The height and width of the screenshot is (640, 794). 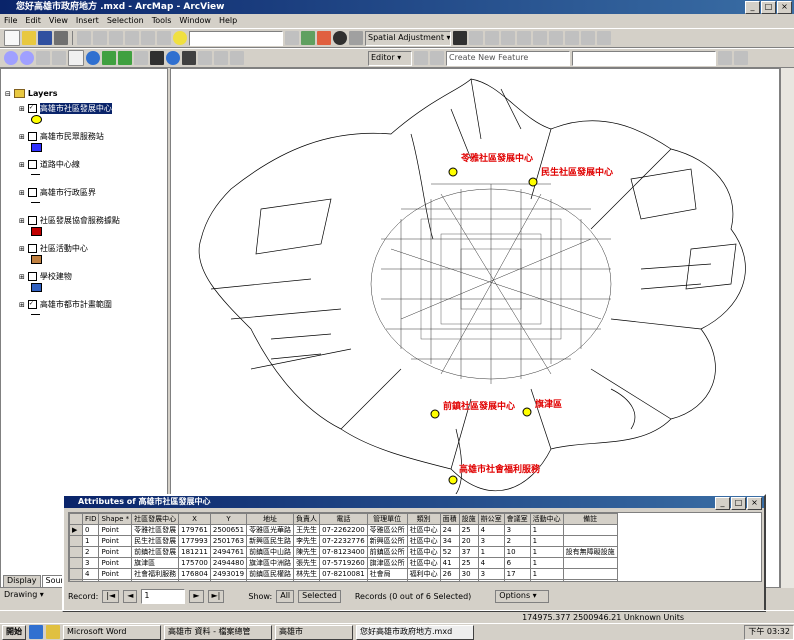 What do you see at coordinates (111, 596) in the screenshot?
I see `first-record-button: |◄` at bounding box center [111, 596].